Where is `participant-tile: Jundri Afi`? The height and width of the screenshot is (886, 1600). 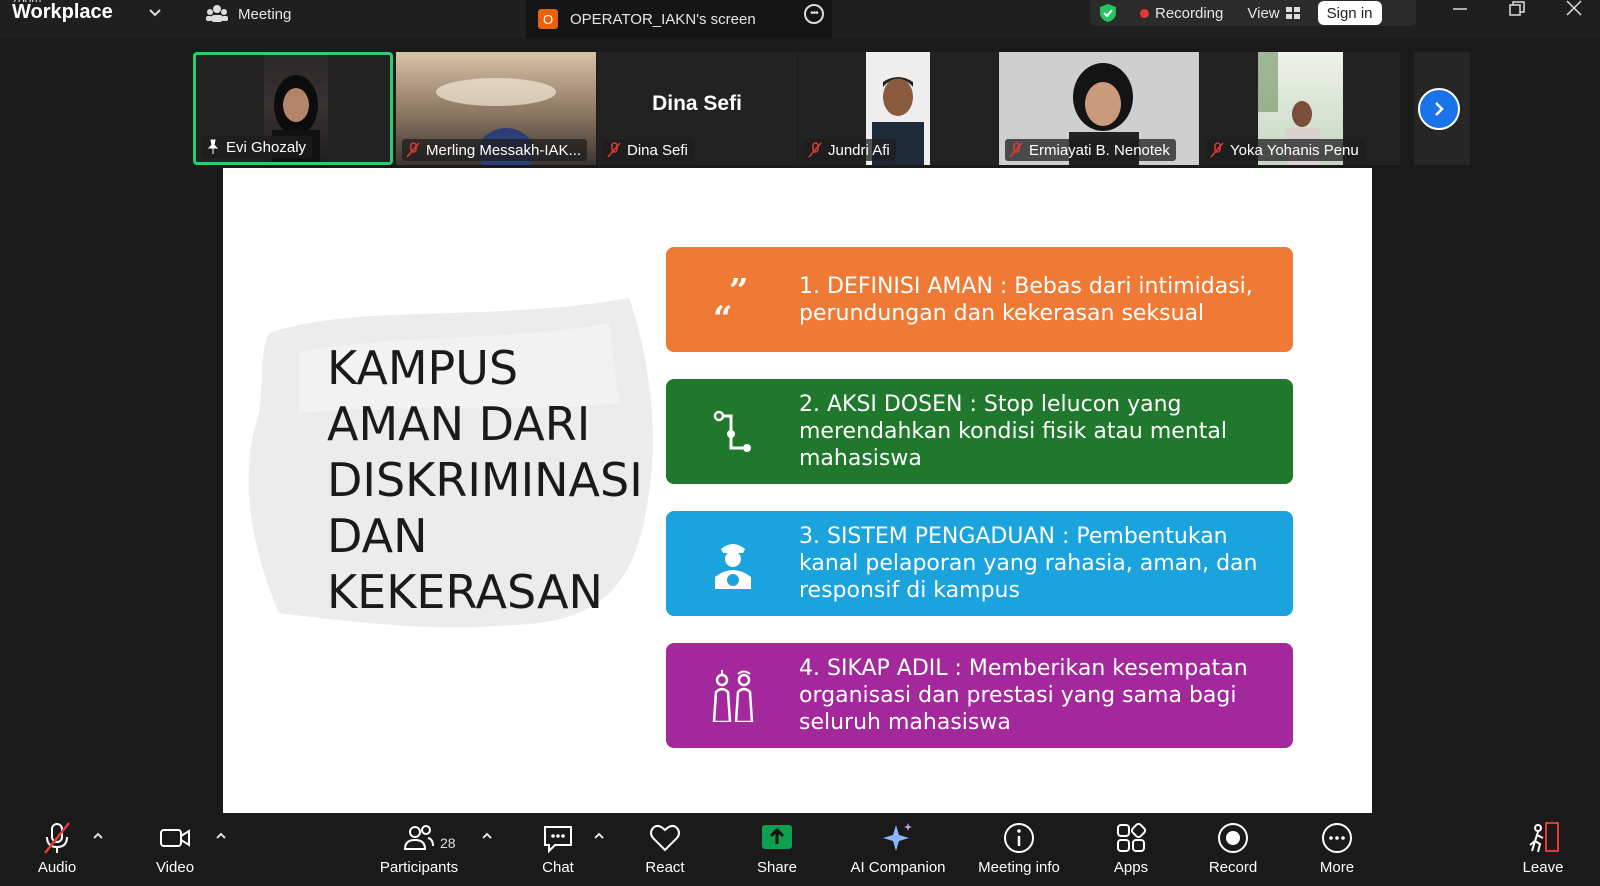 participant-tile: Jundri Afi is located at coordinates (898, 108).